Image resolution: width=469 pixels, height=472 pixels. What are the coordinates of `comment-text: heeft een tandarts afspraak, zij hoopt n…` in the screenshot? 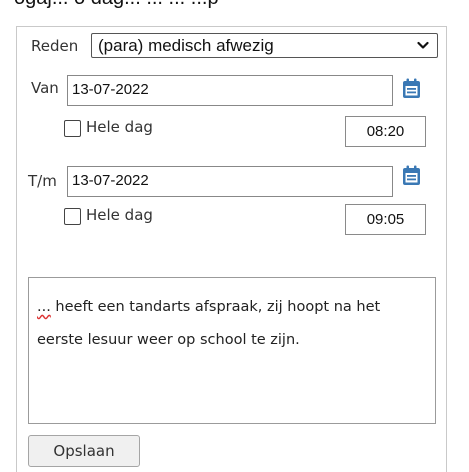 It's located at (209, 323).